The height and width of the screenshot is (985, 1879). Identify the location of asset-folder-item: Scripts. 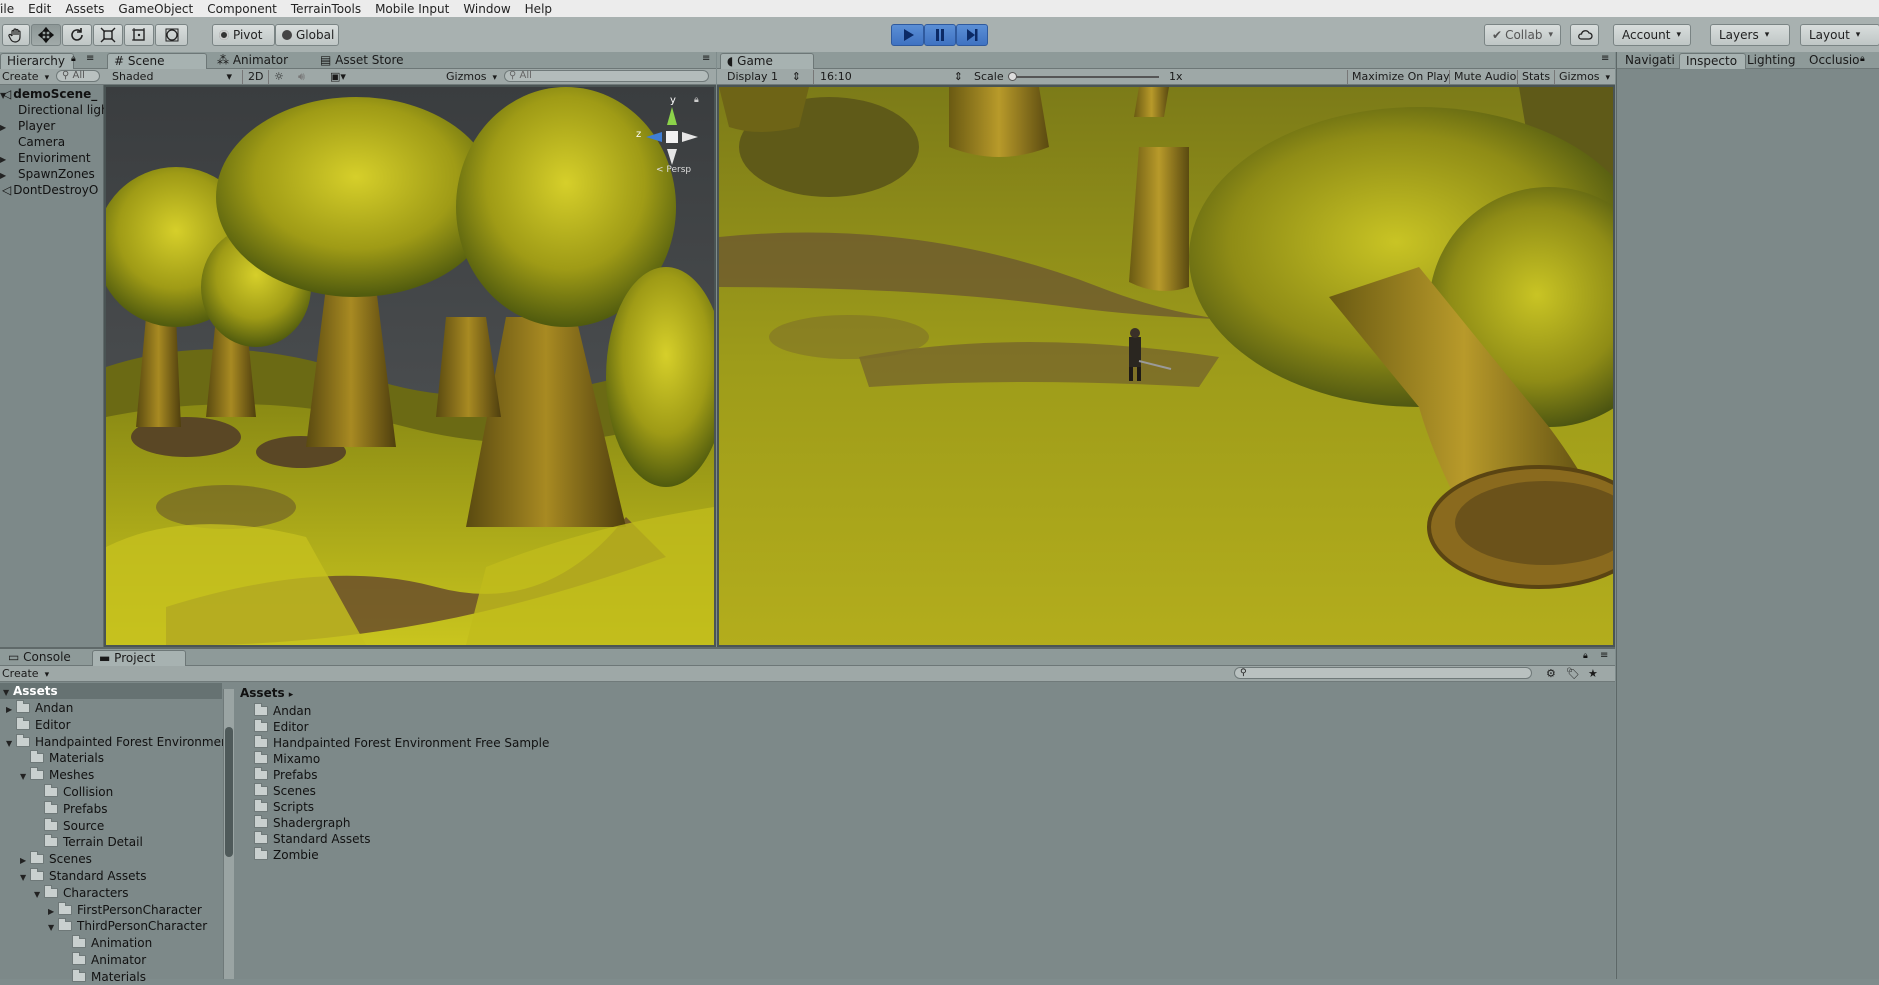
(284, 807).